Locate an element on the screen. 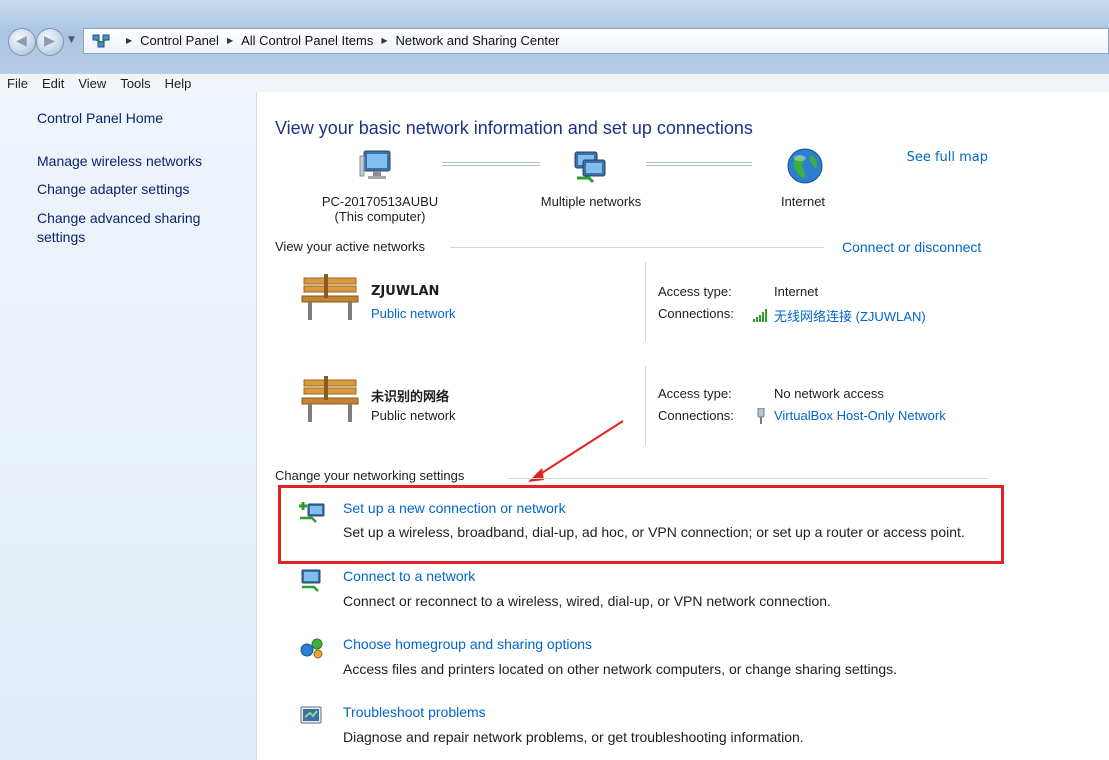 The height and width of the screenshot is (760, 1109). forward-button: ▶ is located at coordinates (50, 42).